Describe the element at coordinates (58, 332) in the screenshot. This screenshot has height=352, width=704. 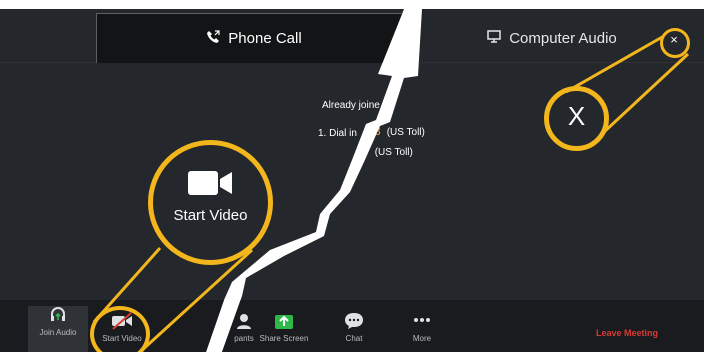
I see `join-audio-label: Join Audio` at that location.